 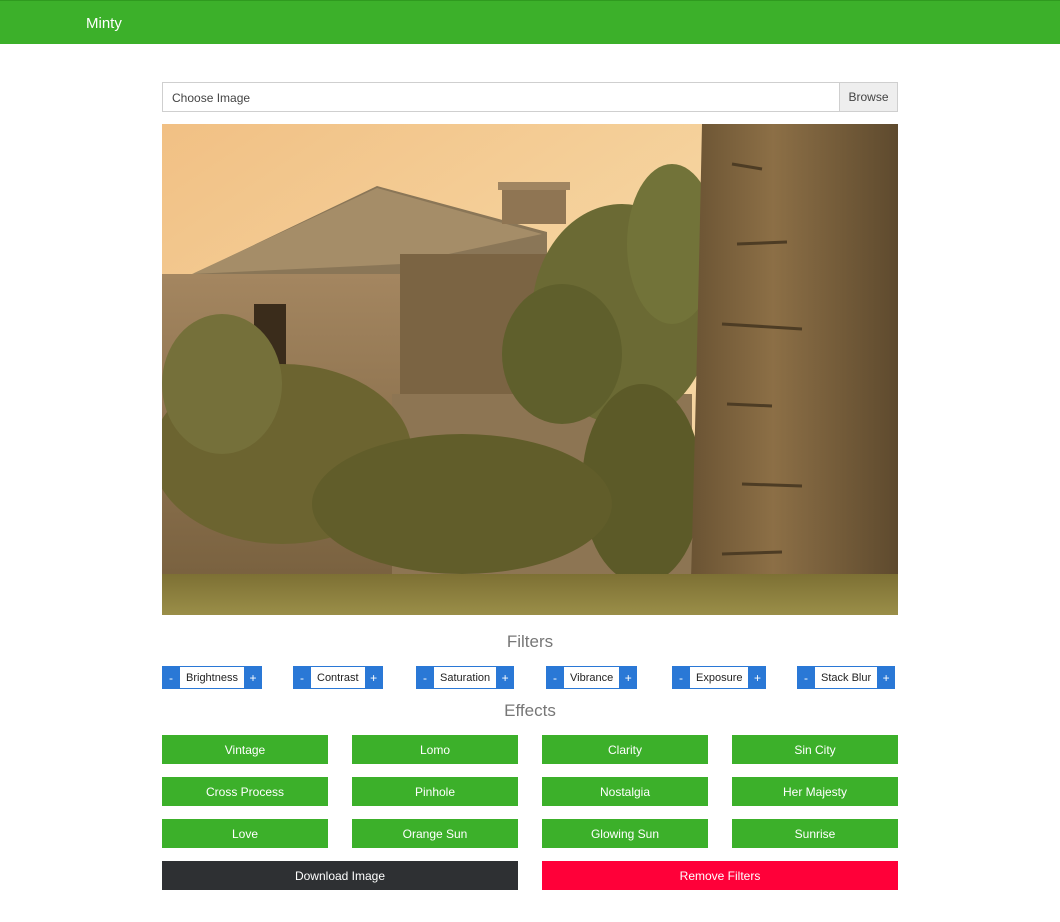 I want to click on stack-blur-filter: - Stack Blur +, so click(x=846, y=677).